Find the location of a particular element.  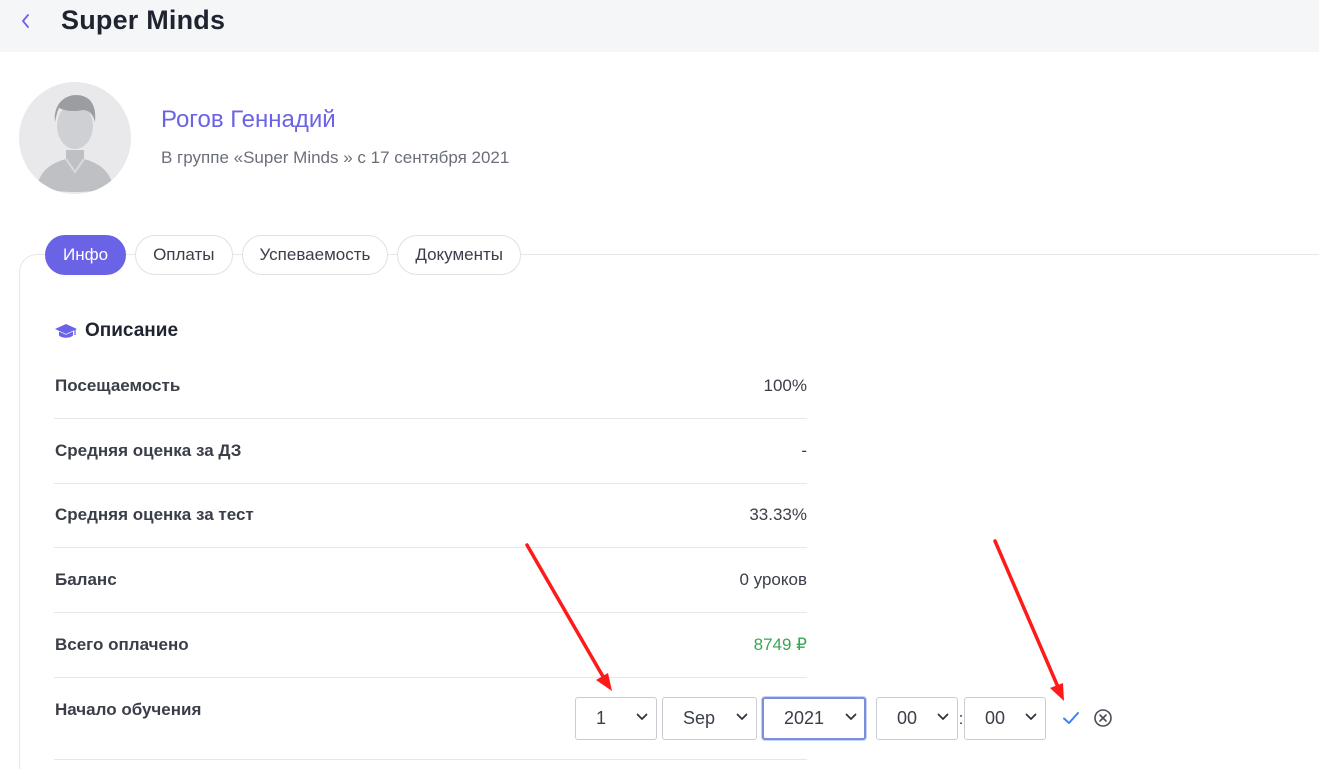

section-title: Описание is located at coordinates (116, 331).